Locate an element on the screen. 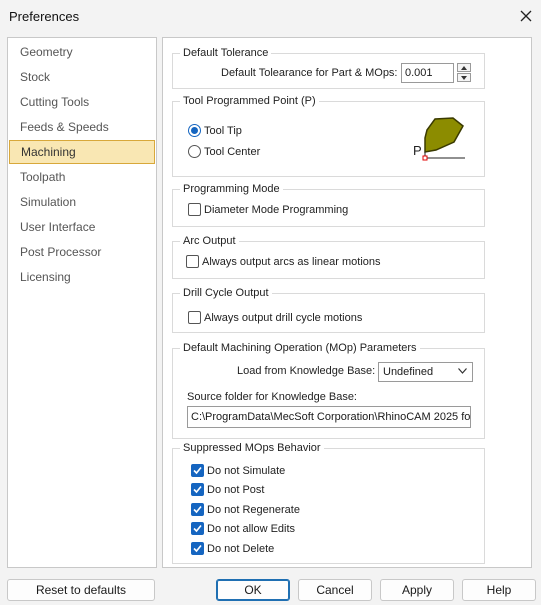  source-folder-label: Source folder for Knowledge Base: is located at coordinates (272, 397).